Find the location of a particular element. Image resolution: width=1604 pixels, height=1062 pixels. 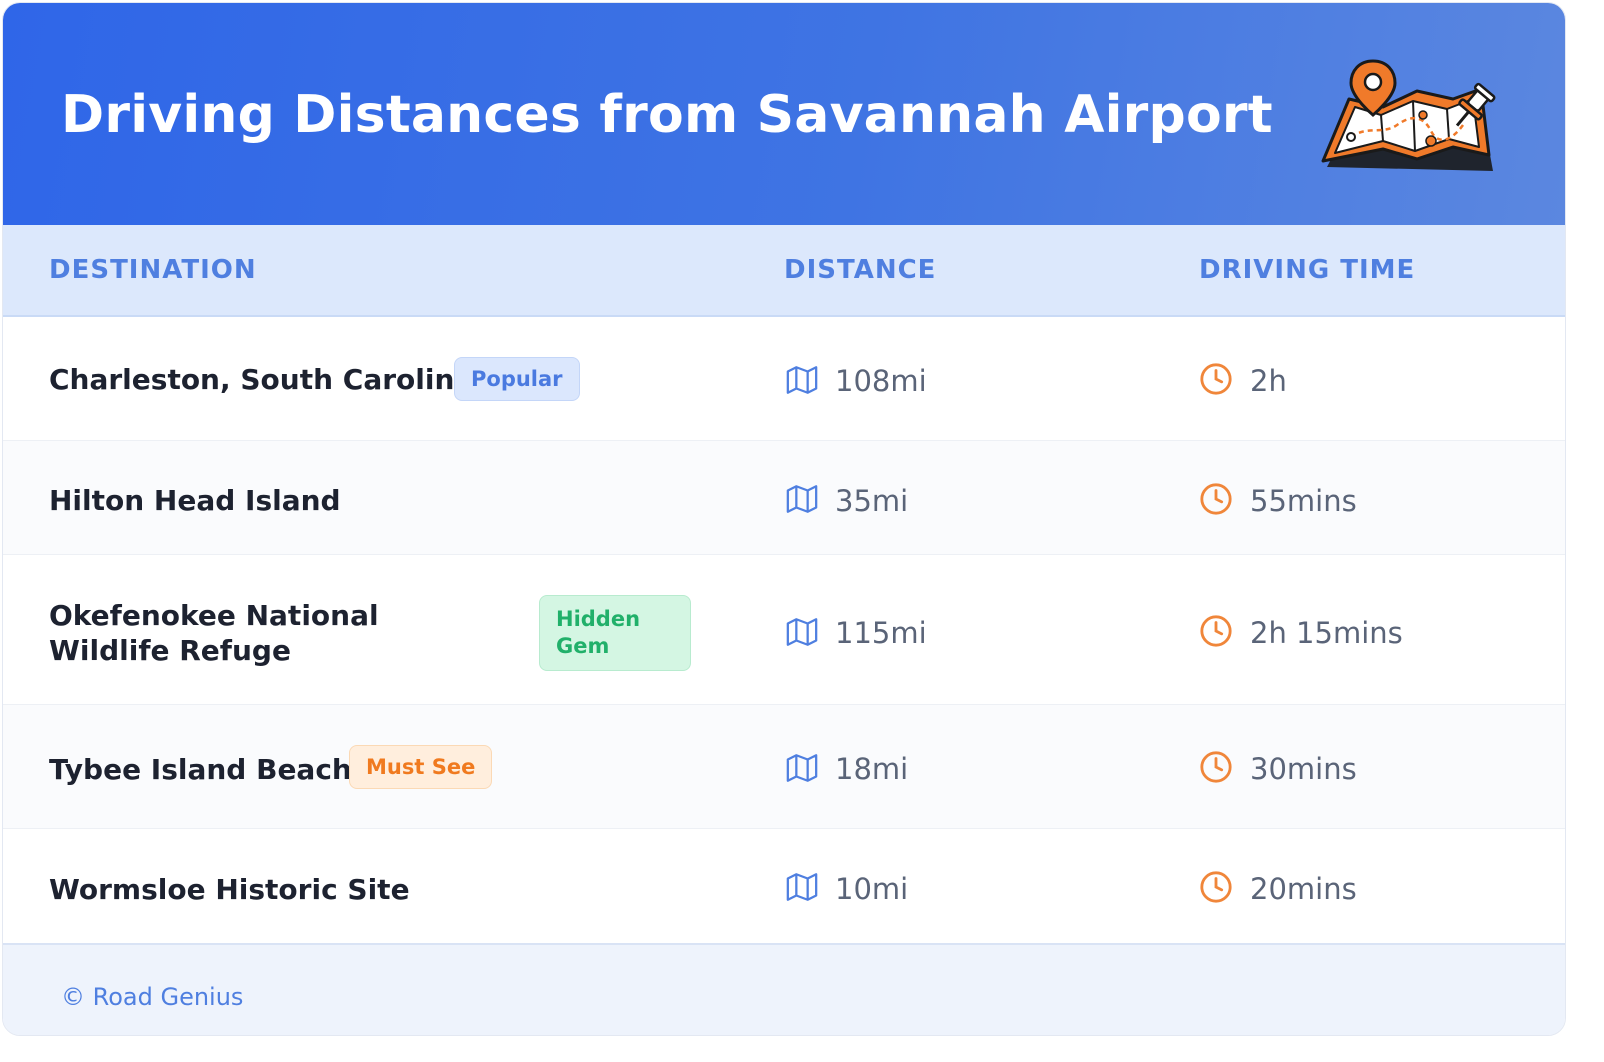

footer-credit: © Road Genius is located at coordinates (152, 997).